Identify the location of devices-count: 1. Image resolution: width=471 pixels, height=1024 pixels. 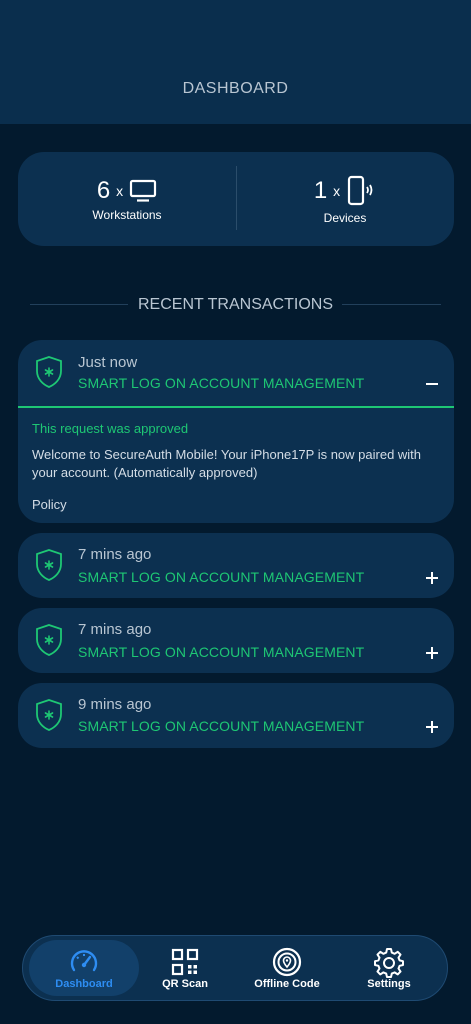
(320, 190).